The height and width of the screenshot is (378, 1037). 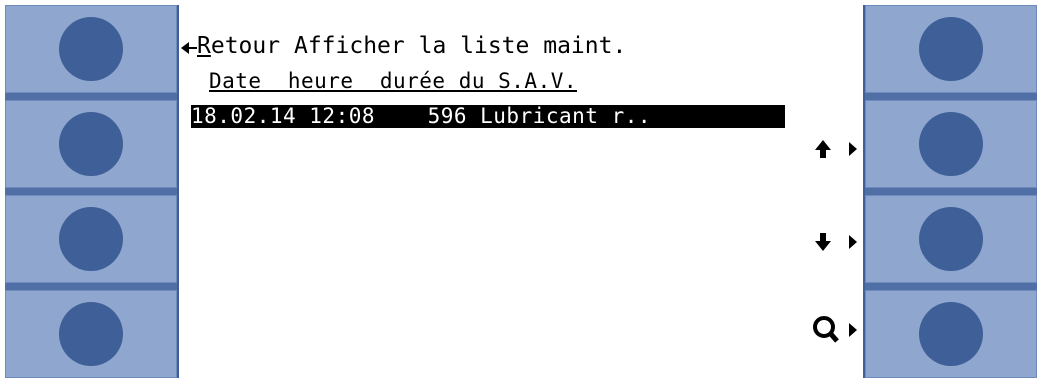 I want to click on table-header: Date heure durée du S.A.V., so click(x=393, y=81).